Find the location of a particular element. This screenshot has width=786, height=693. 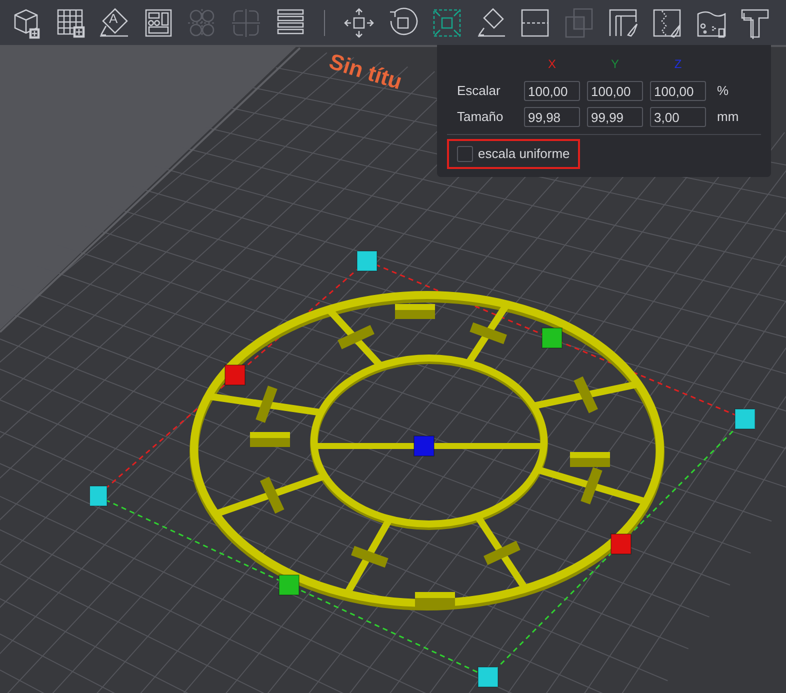

axis-label: Y is located at coordinates (615, 64).